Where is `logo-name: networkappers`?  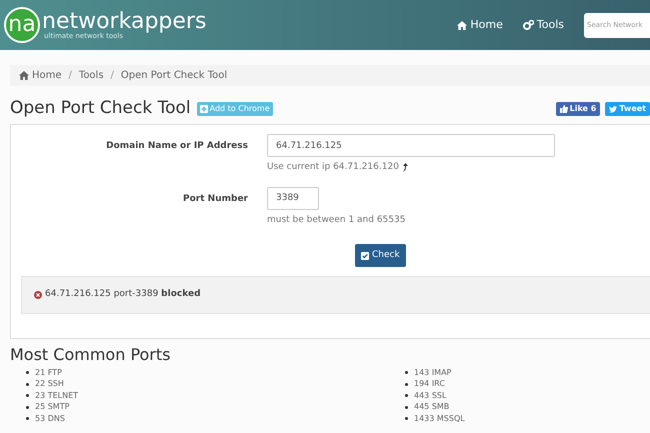 logo-name: networkappers is located at coordinates (124, 21).